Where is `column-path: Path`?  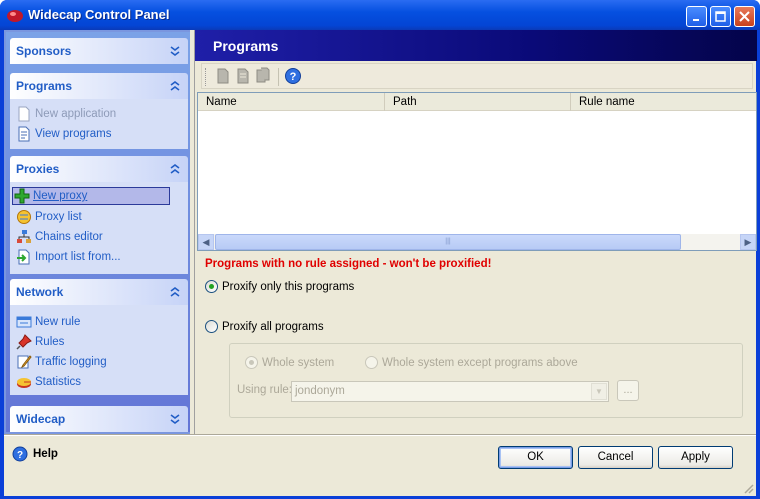 column-path: Path is located at coordinates (478, 102).